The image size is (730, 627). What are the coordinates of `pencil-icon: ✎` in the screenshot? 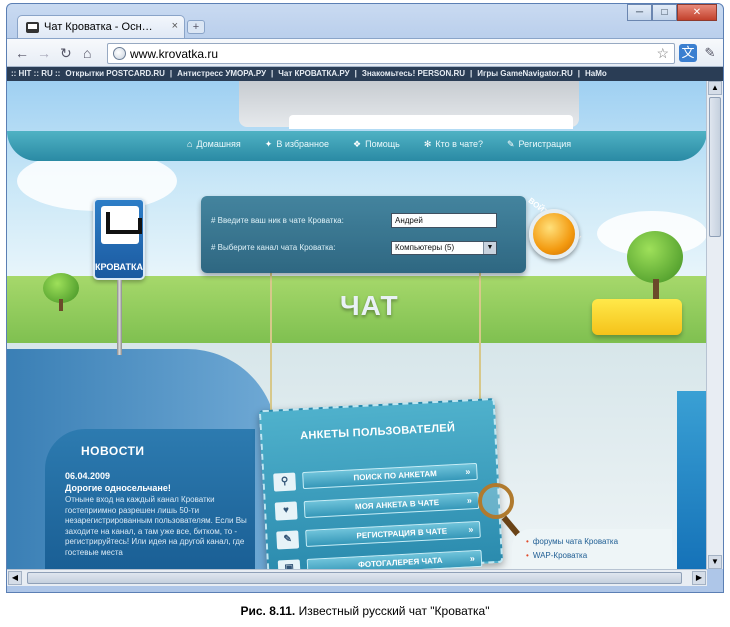 It's located at (288, 540).